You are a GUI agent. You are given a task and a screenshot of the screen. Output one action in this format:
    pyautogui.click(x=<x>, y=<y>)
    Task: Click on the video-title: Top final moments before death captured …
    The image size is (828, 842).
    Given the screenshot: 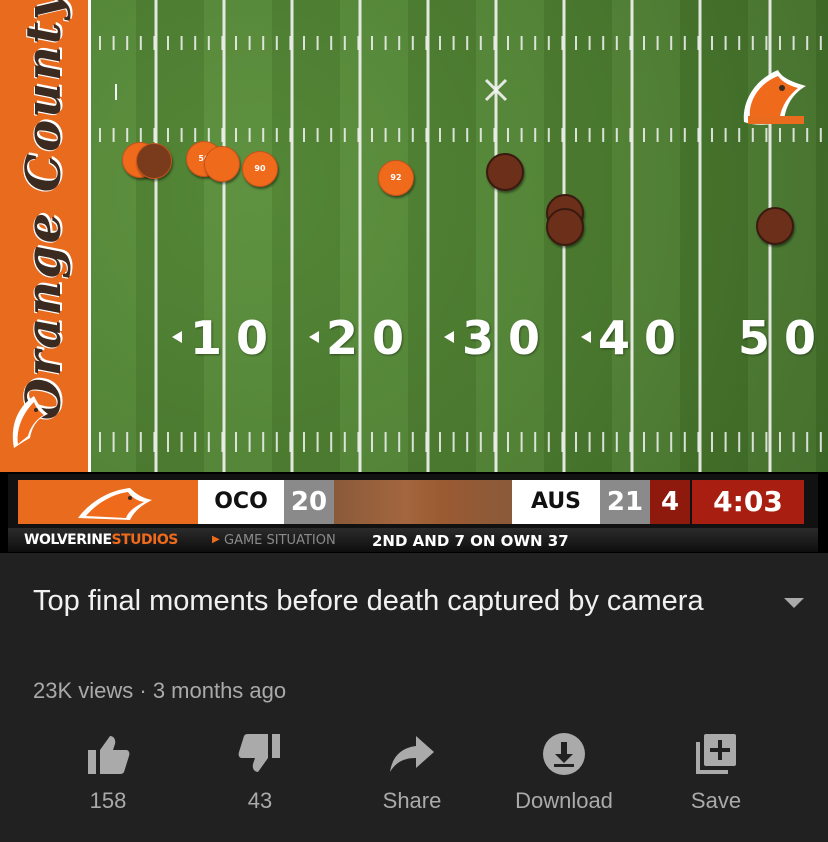 What is the action you would take?
    pyautogui.click(x=383, y=601)
    